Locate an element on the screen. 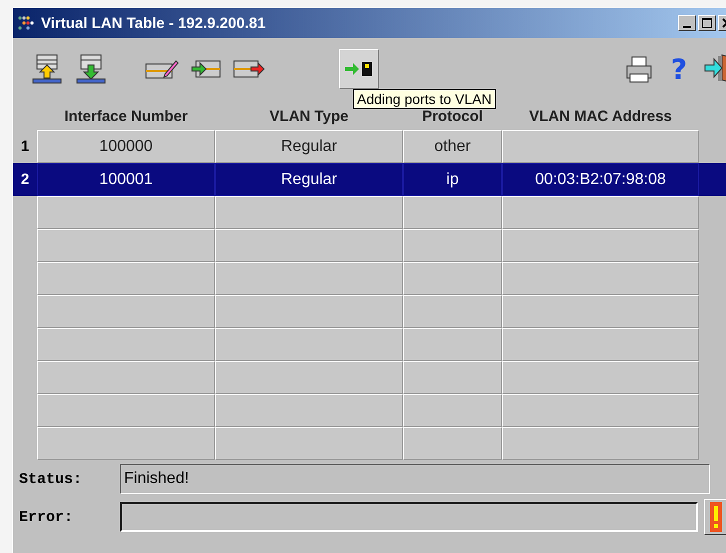 This screenshot has width=726, height=553. column-header: VLAN Type is located at coordinates (309, 116).